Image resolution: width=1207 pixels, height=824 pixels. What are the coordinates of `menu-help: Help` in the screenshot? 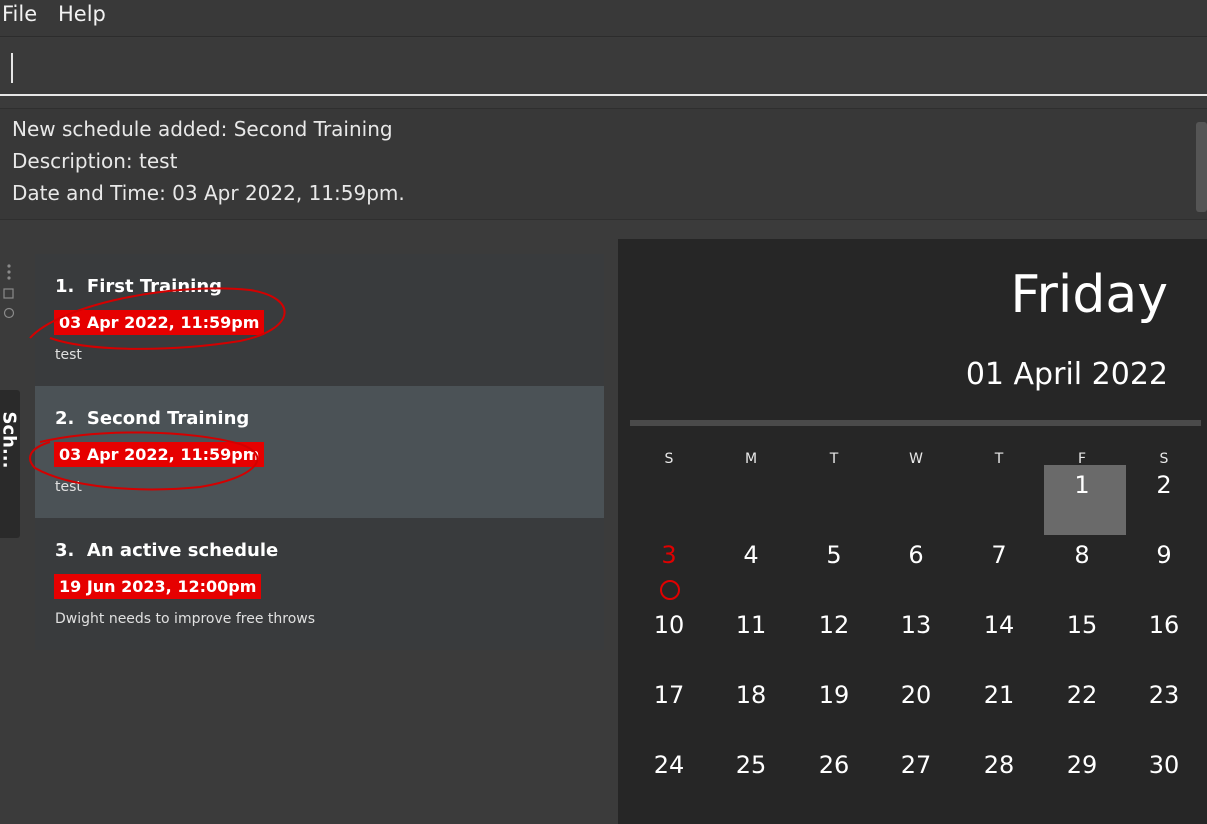 It's located at (82, 14).